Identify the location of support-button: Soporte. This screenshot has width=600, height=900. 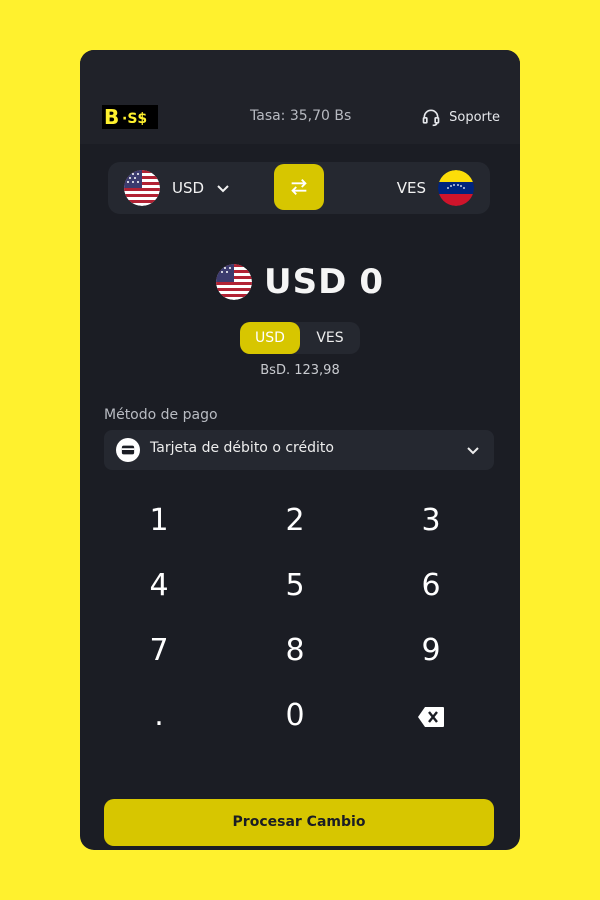
(460, 117).